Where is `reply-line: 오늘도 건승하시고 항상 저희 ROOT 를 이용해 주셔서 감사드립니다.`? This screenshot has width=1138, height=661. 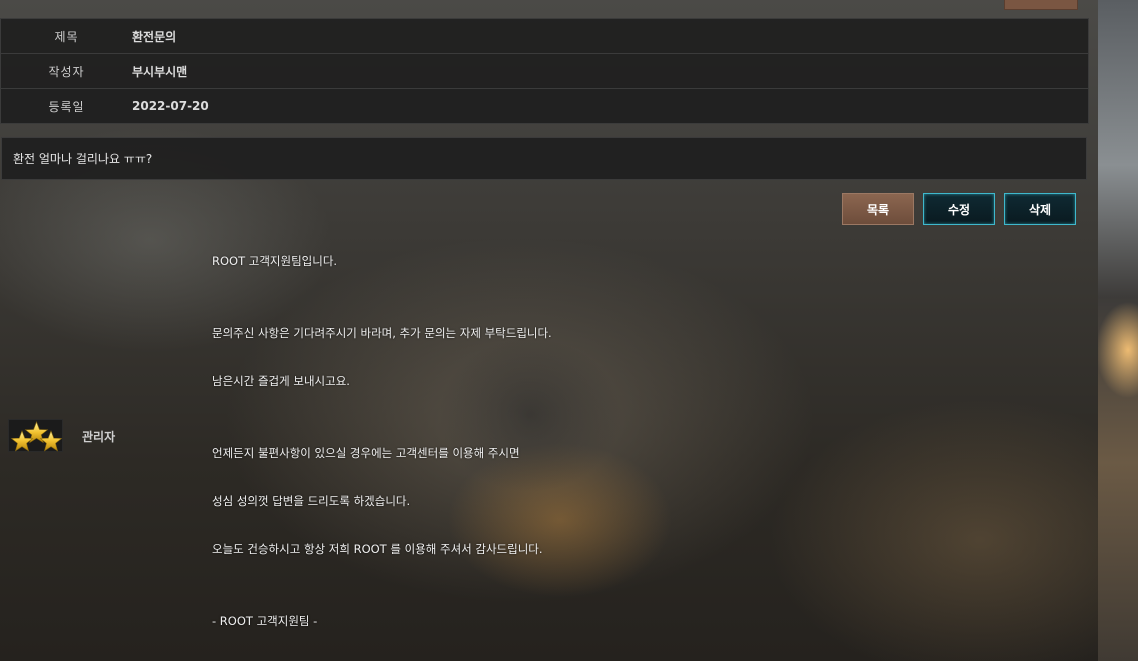 reply-line: 오늘도 건승하시고 항상 저희 ROOT 를 이용해 주셔서 감사드립니다. is located at coordinates (377, 549).